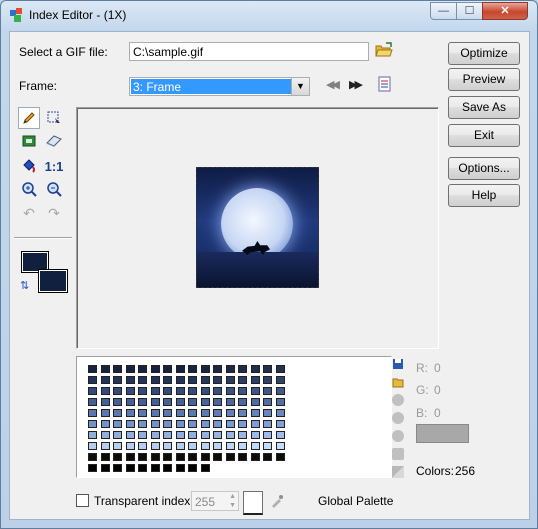  What do you see at coordinates (29, 166) in the screenshot?
I see `fill-tool` at bounding box center [29, 166].